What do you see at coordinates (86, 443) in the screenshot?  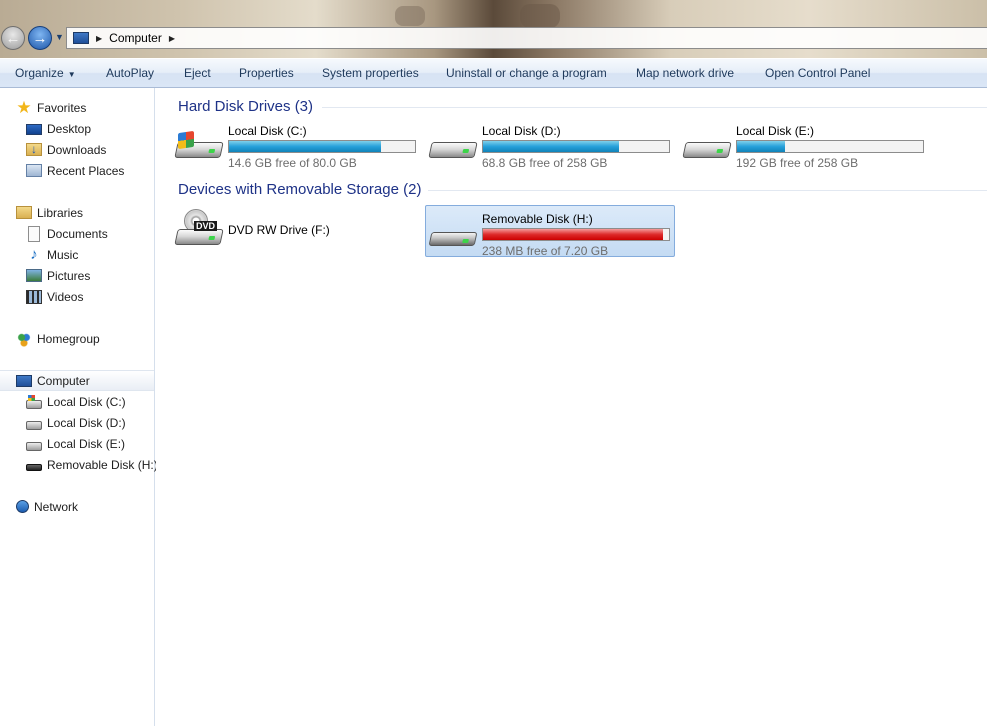 I see `nav-label: Local Disk (E:)` at bounding box center [86, 443].